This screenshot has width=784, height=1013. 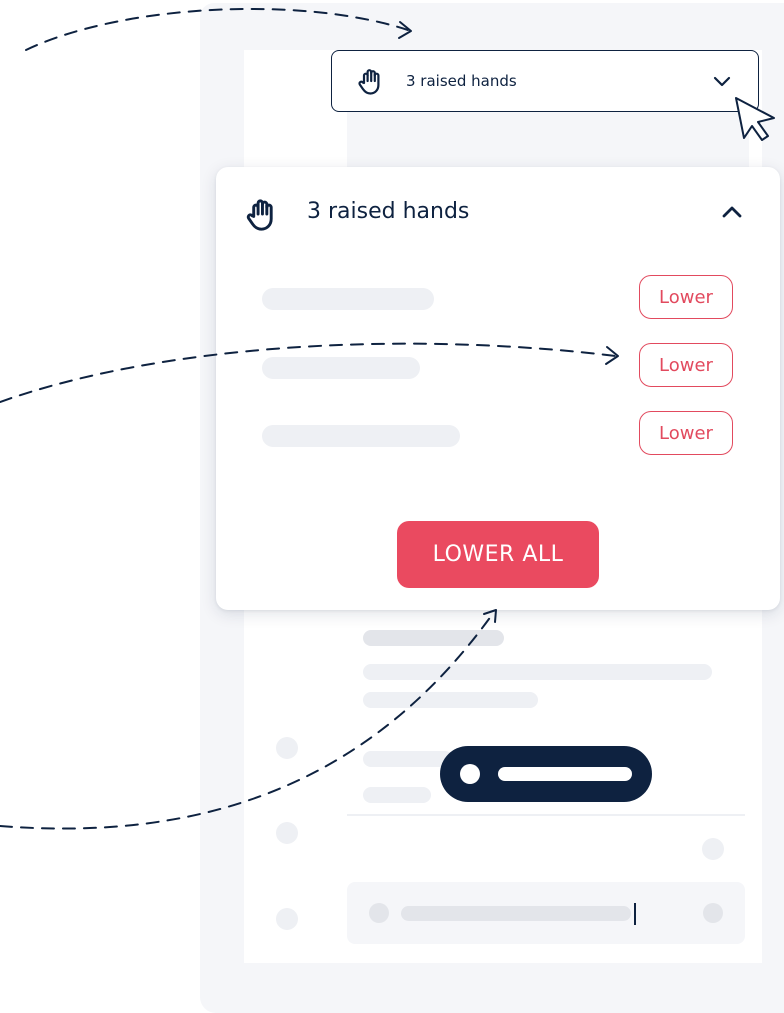 I want to click on arrowhead, so click(x=490, y=616).